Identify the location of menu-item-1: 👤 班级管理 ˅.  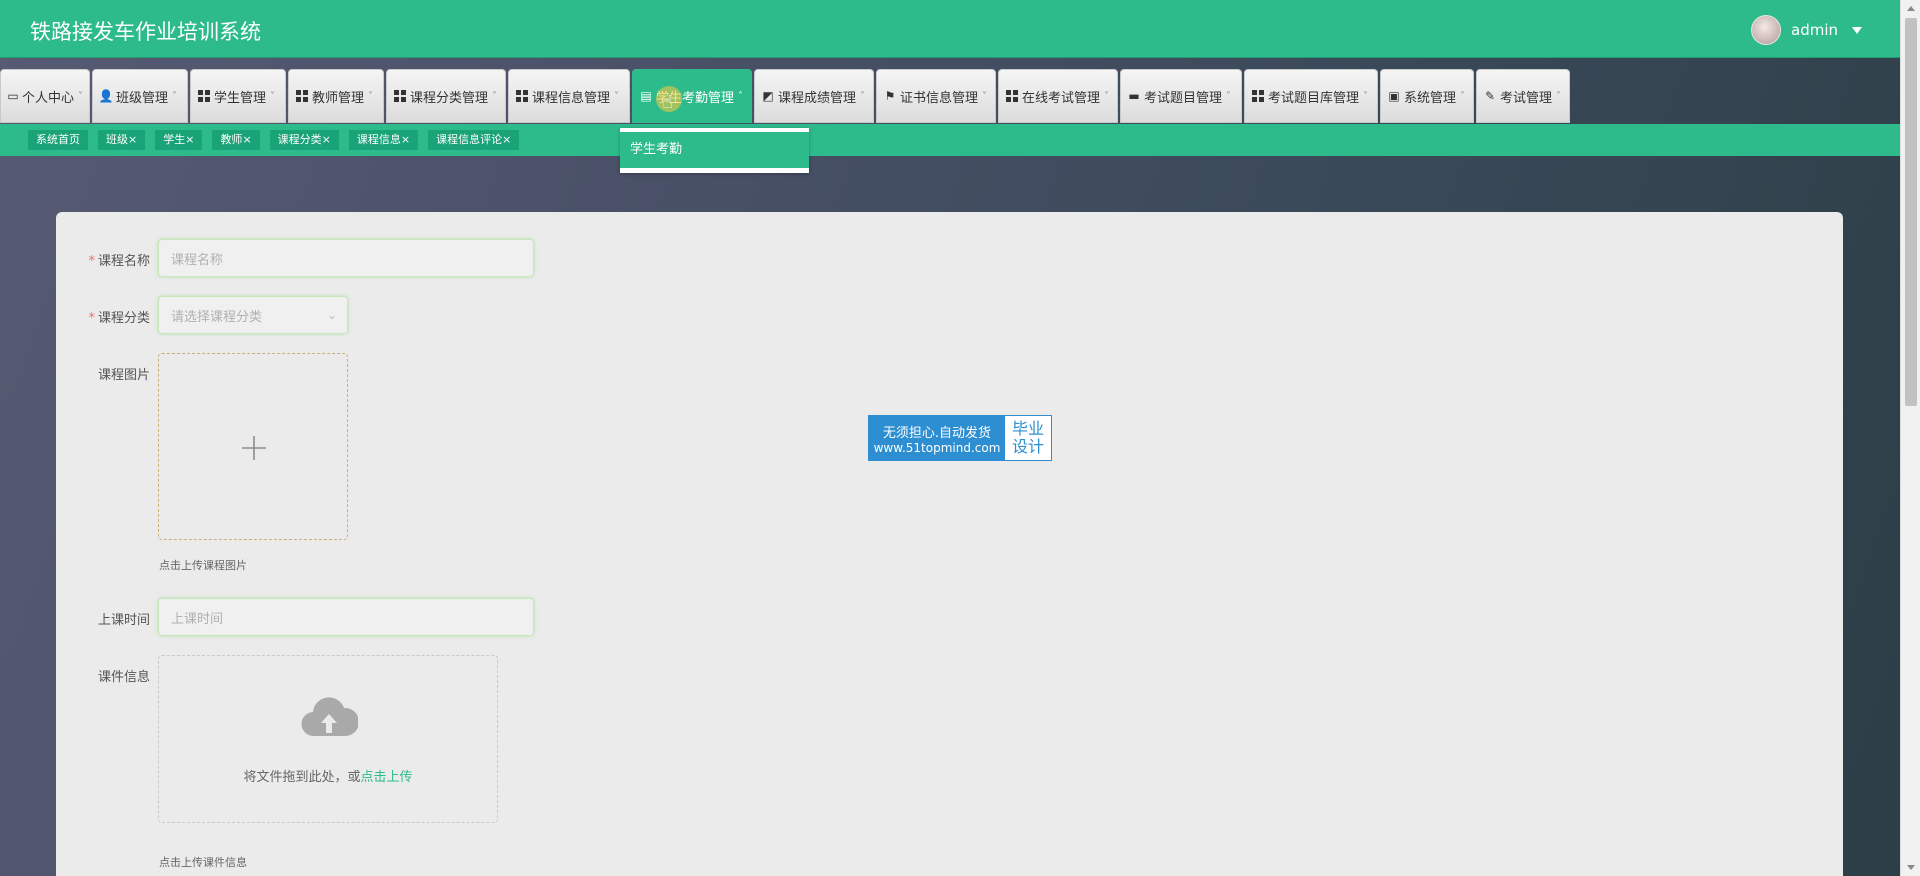
(140, 96).